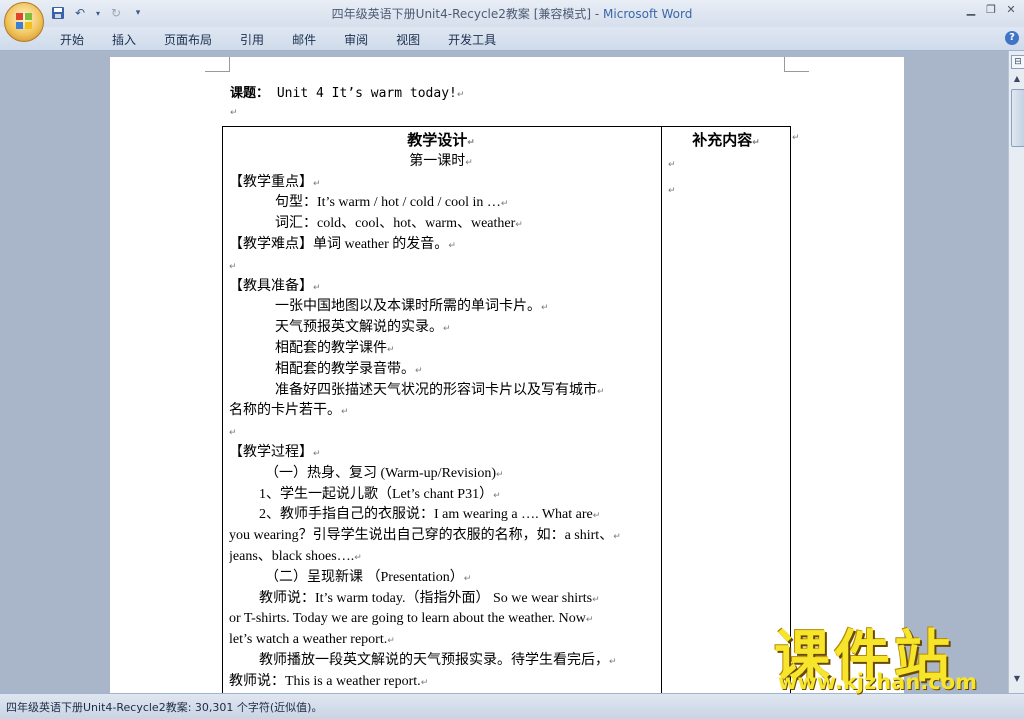 The image size is (1024, 719). What do you see at coordinates (441, 349) in the screenshot?
I see `paragraph-line: 相配套的教学课件↵` at bounding box center [441, 349].